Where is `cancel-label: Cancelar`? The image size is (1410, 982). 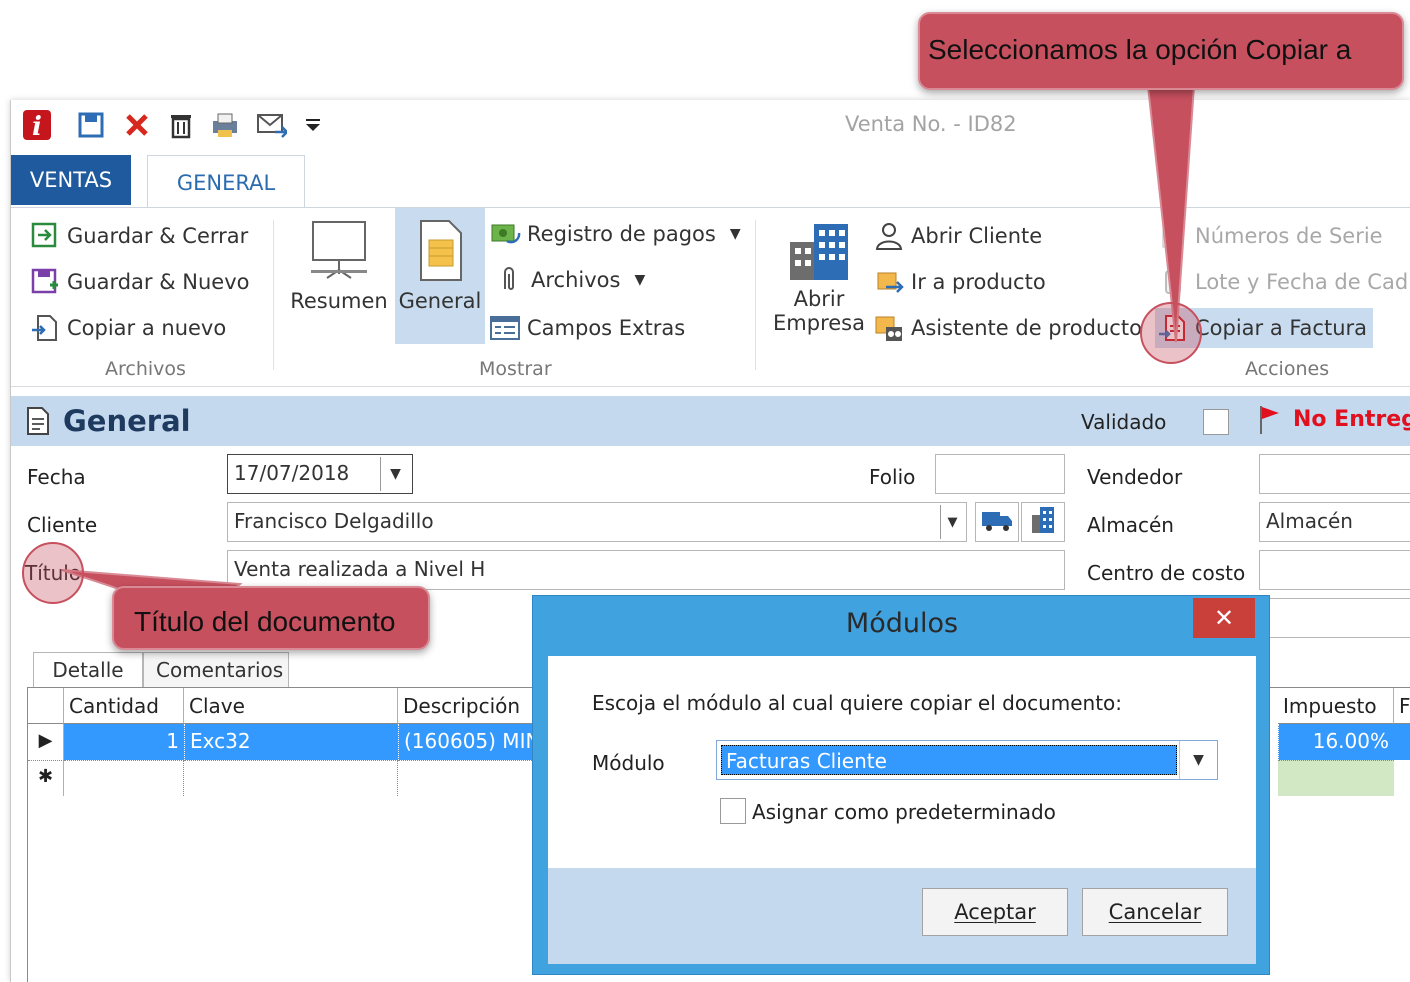 cancel-label: Cancelar is located at coordinates (1155, 912).